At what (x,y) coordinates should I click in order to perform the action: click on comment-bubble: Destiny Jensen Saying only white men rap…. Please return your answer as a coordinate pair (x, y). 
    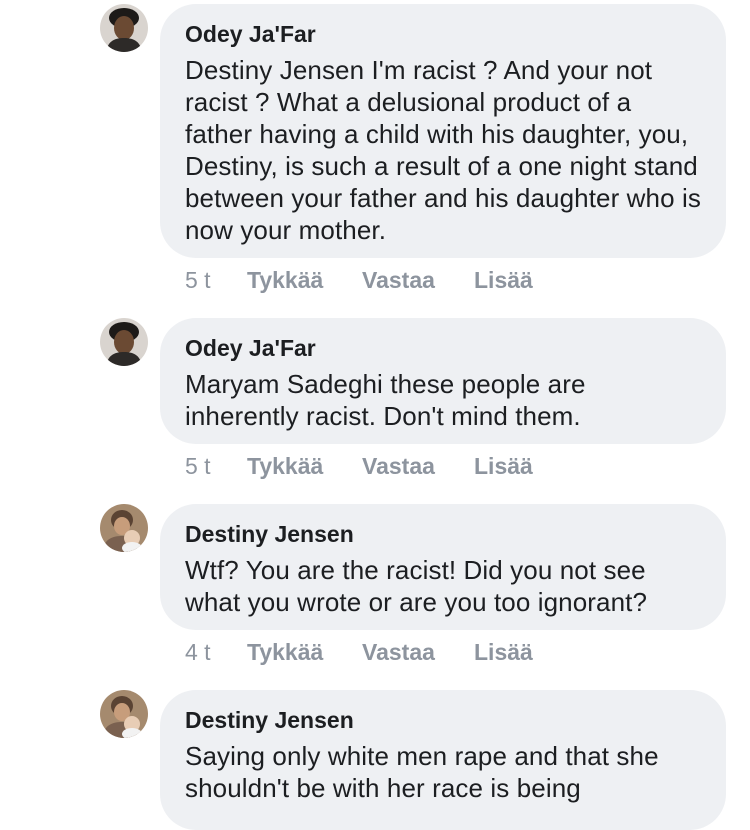
    Looking at the image, I should click on (443, 760).